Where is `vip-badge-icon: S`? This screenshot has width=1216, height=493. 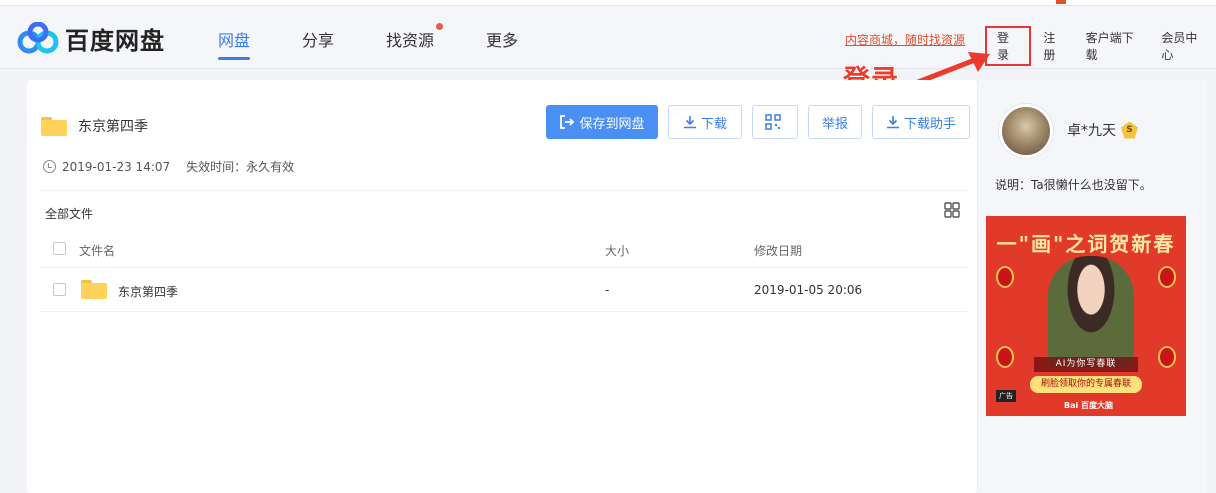 vip-badge-icon: S is located at coordinates (1129, 130).